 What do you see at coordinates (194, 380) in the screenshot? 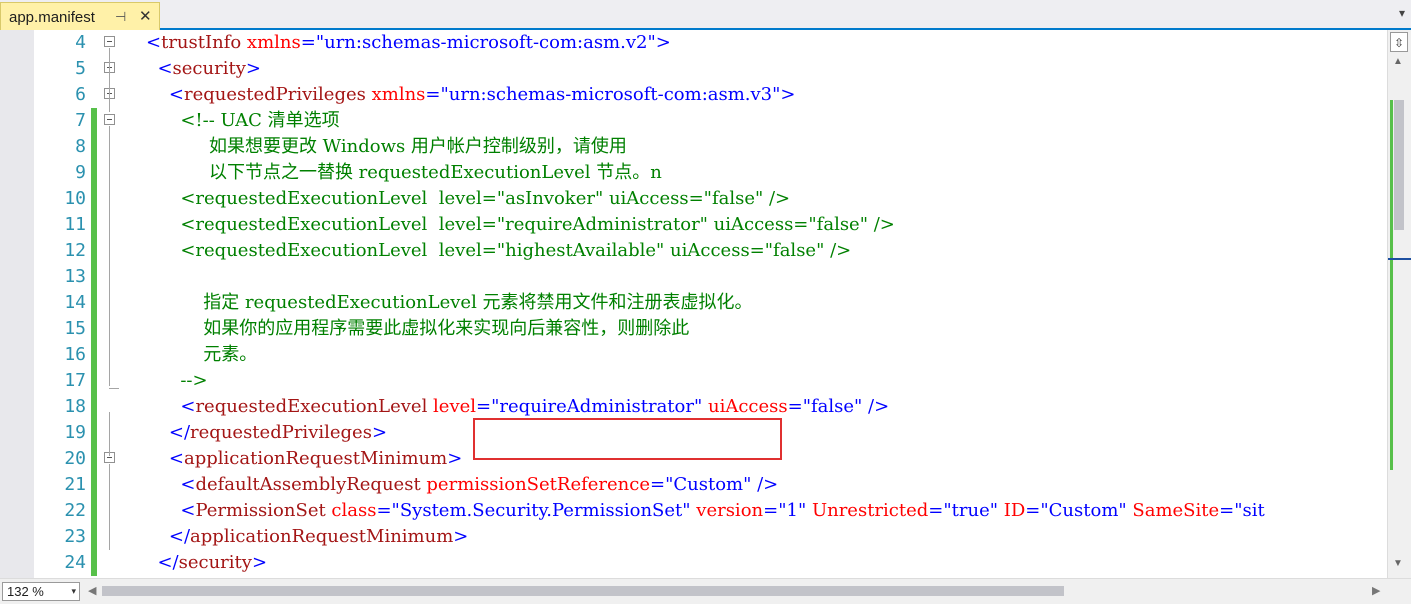
I see `comment-text: -->` at bounding box center [194, 380].